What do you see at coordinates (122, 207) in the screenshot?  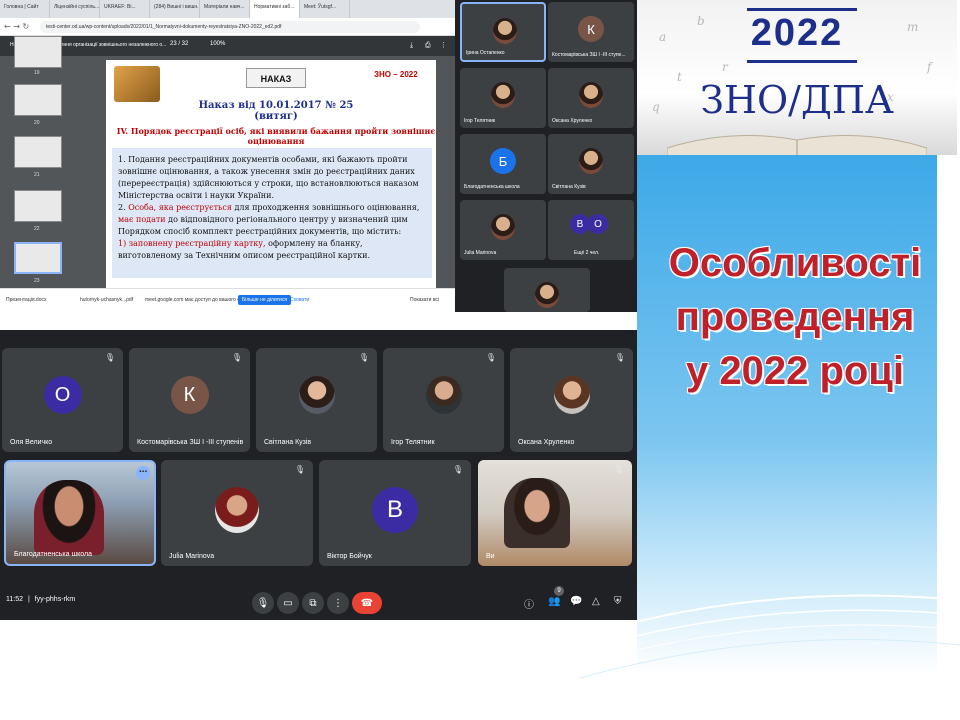 I see `p2-num: 2.` at bounding box center [122, 207].